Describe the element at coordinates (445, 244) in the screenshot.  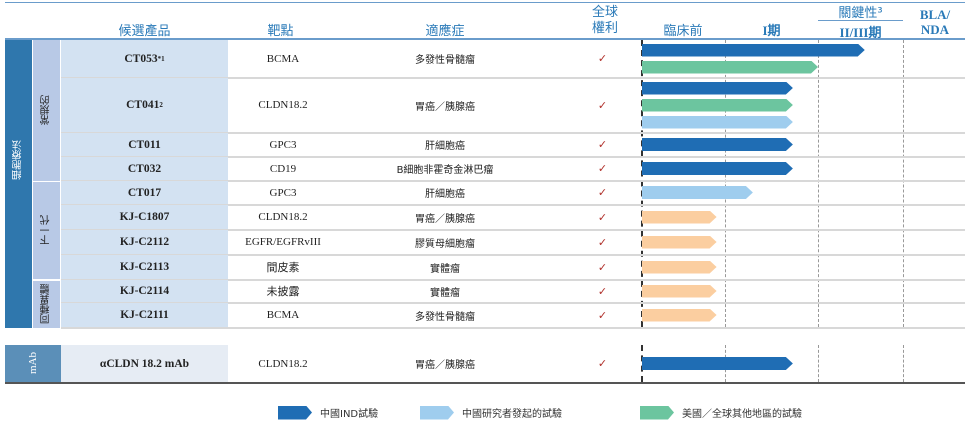
I see `indication-cell: 膠質母細胞瘤` at that location.